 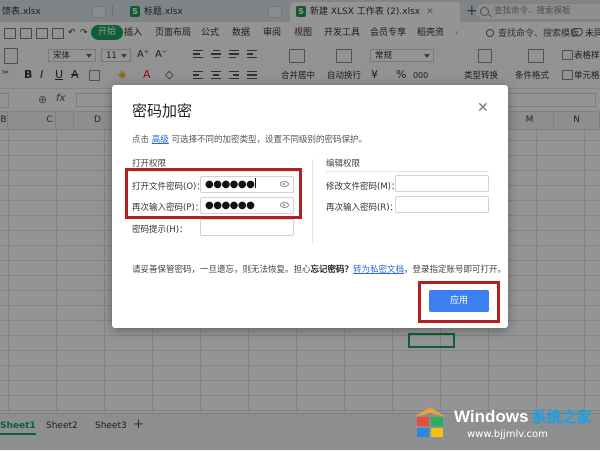 What do you see at coordinates (162, 111) in the screenshot?
I see `dialog-title: 密码加密` at bounding box center [162, 111].